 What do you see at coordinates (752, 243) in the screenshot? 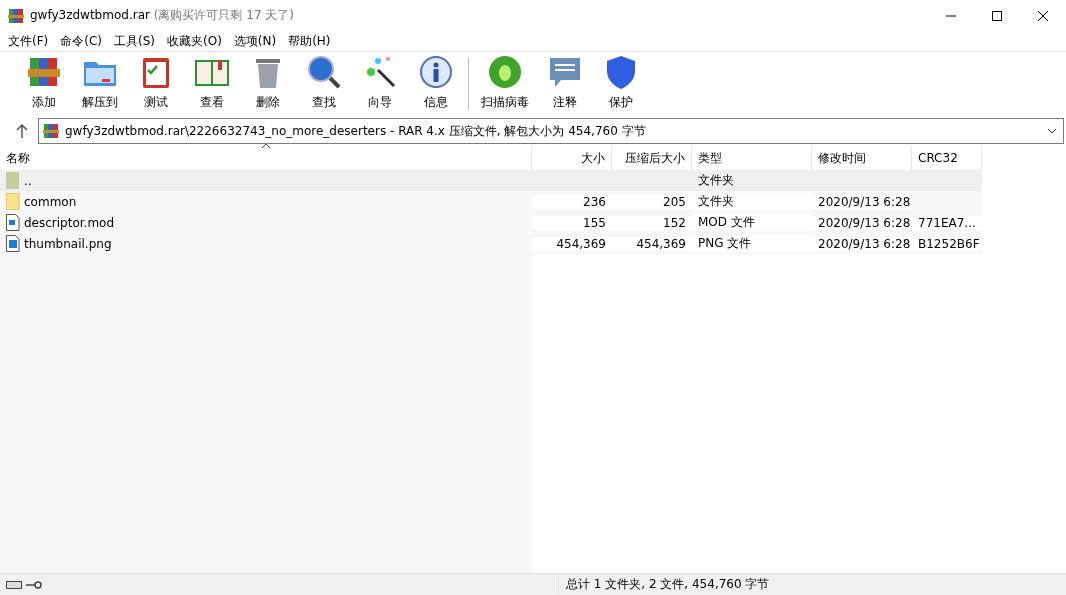
I see `type-cell: PNG 文件` at bounding box center [752, 243].